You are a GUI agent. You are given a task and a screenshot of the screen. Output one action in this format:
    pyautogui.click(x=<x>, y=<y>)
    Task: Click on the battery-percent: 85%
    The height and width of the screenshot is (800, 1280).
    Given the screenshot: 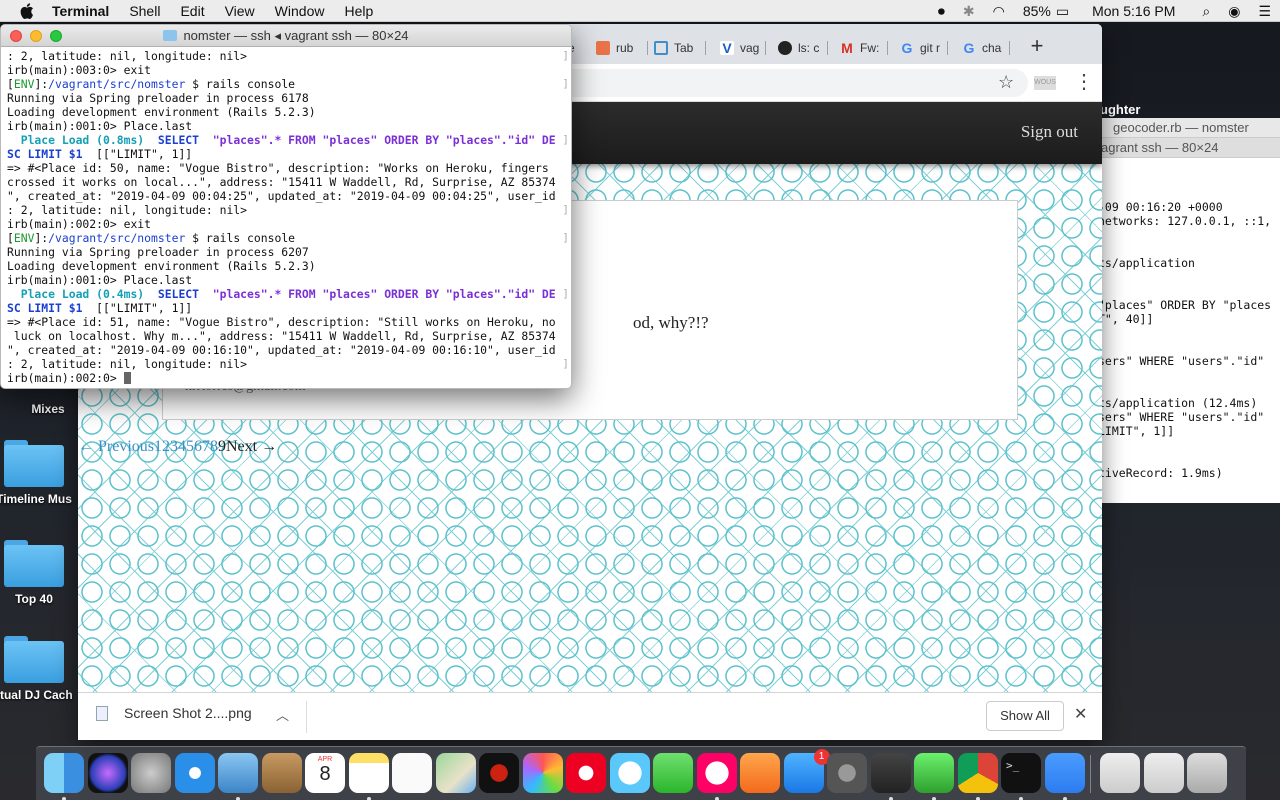 What is the action you would take?
    pyautogui.click(x=1037, y=11)
    